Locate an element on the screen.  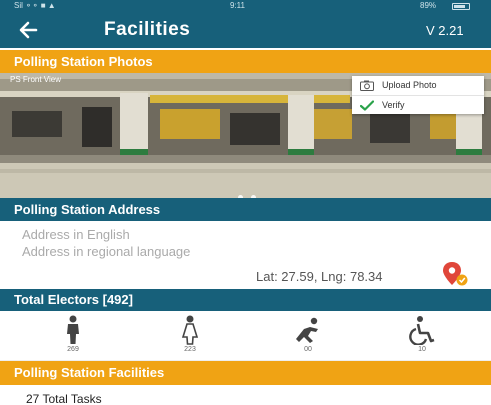
map-pin-icon is located at coordinates (455, 274).